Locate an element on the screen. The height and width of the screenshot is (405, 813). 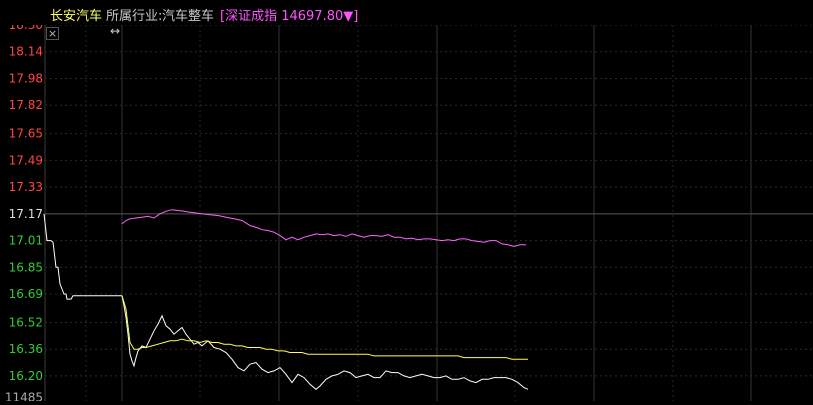
y-tick-label-14: 11485 is located at coordinates (24, 396).